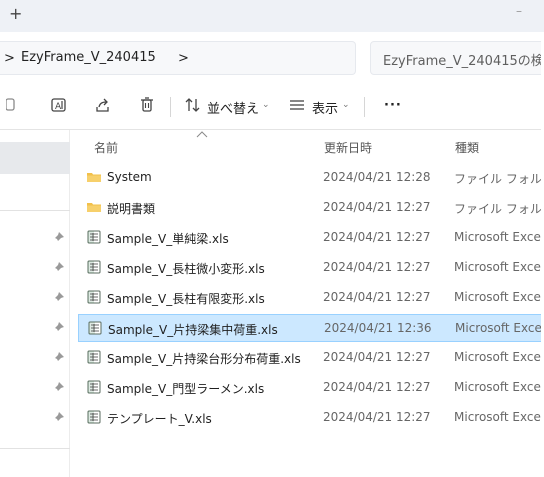 The height and width of the screenshot is (477, 544). Describe the element at coordinates (377, 177) in the screenshot. I see `file-modified: 2024/04/21 12:28` at that location.